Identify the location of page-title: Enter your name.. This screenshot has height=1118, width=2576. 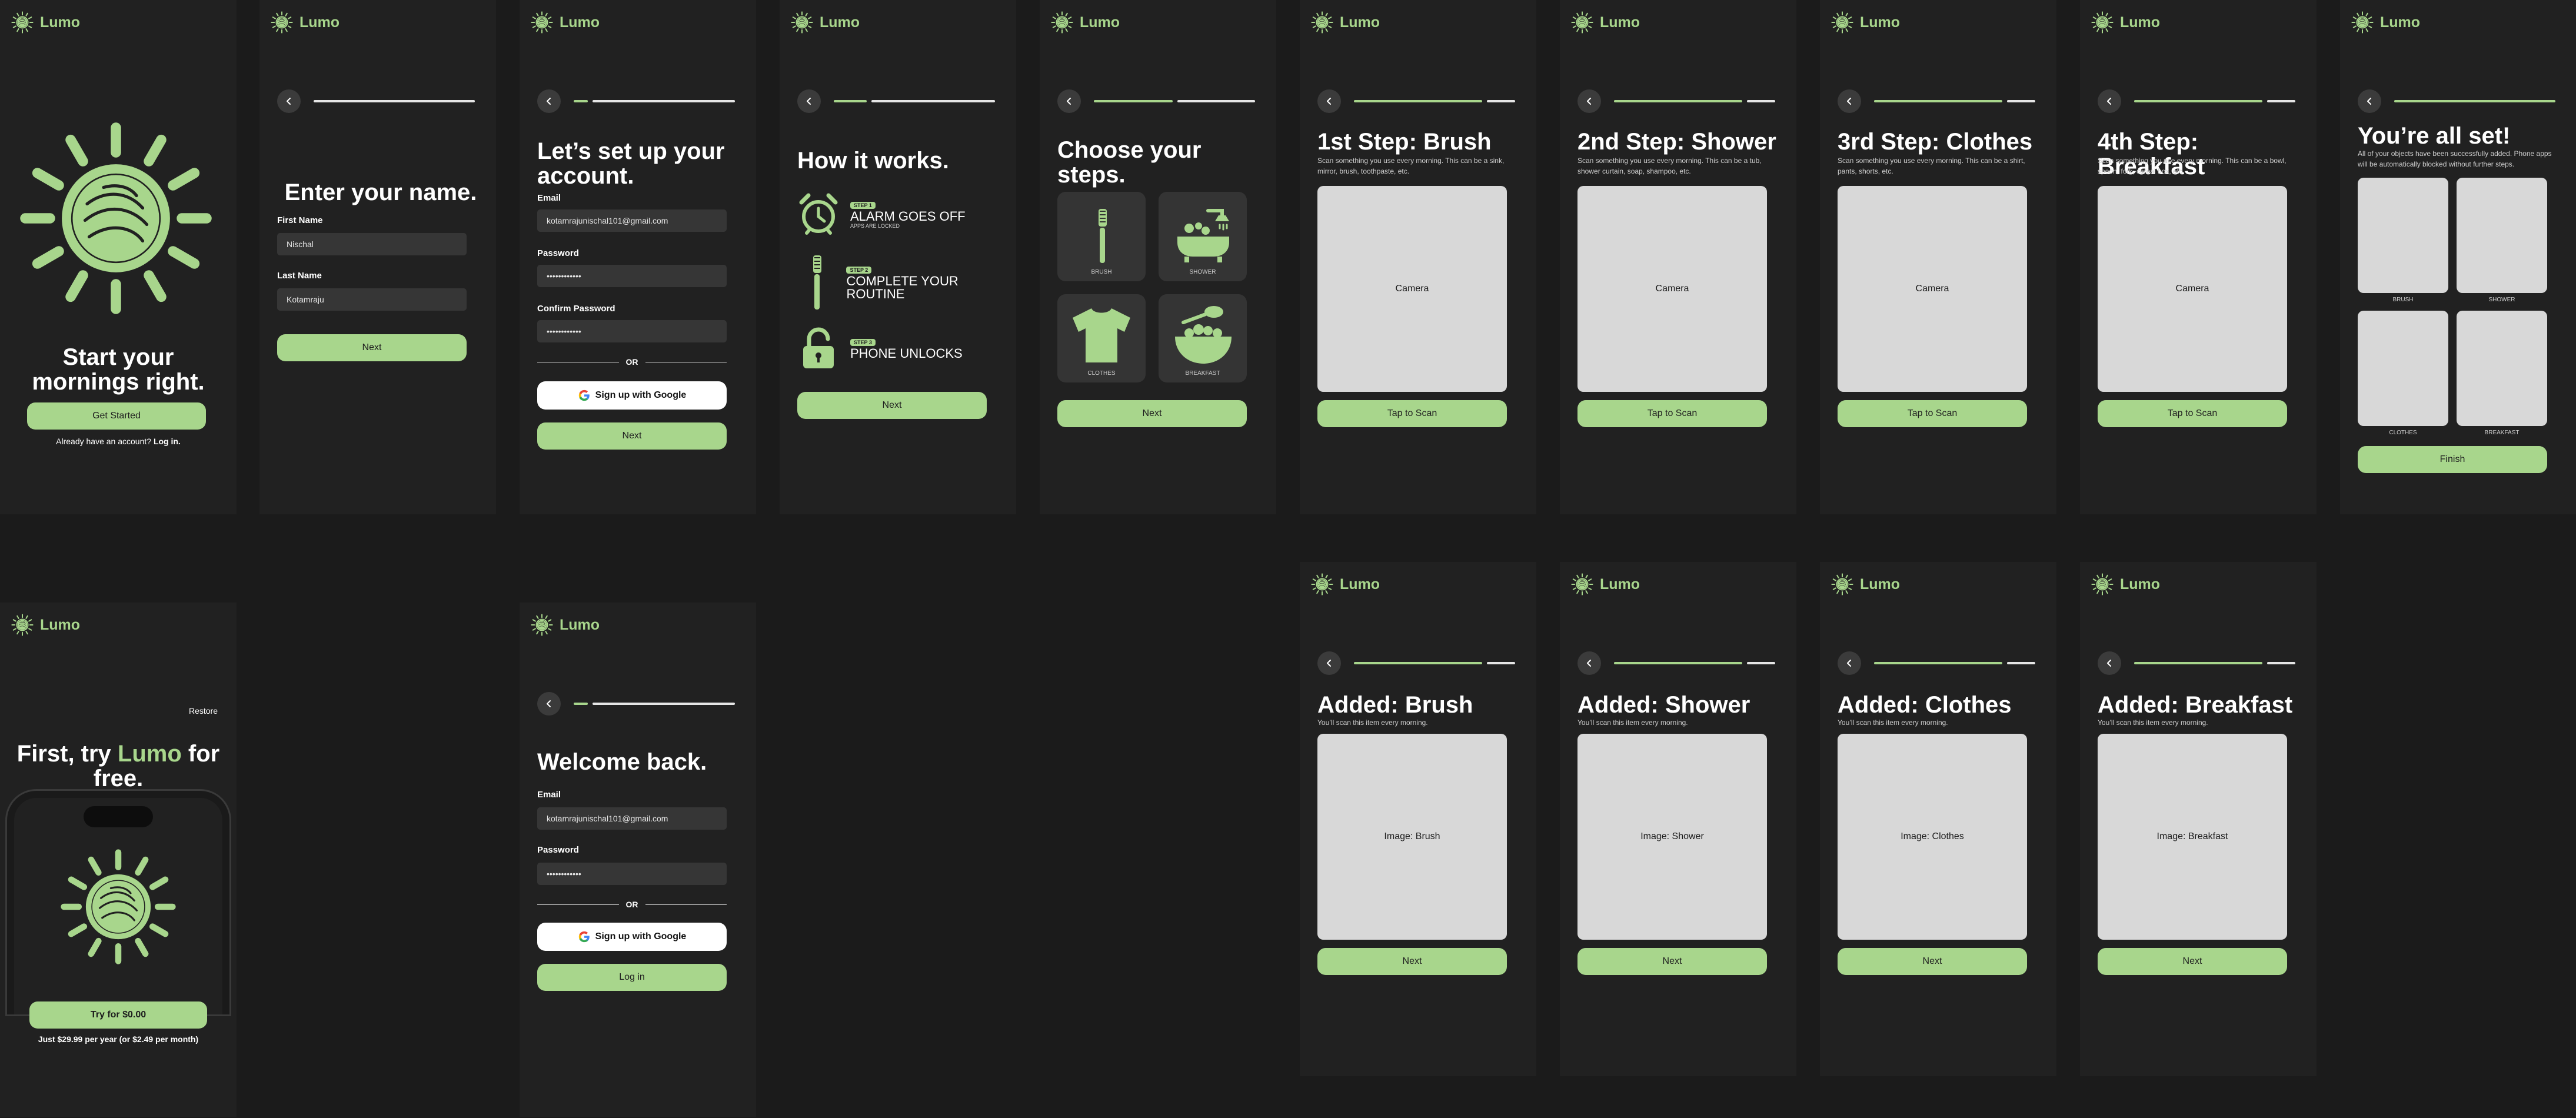
(380, 192).